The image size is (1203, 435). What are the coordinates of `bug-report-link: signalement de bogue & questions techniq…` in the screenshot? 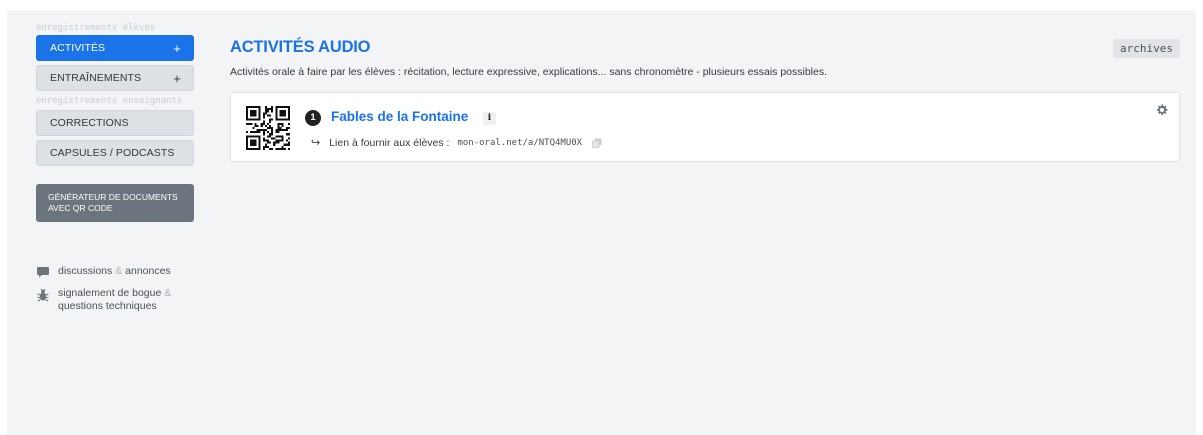 It's located at (115, 300).